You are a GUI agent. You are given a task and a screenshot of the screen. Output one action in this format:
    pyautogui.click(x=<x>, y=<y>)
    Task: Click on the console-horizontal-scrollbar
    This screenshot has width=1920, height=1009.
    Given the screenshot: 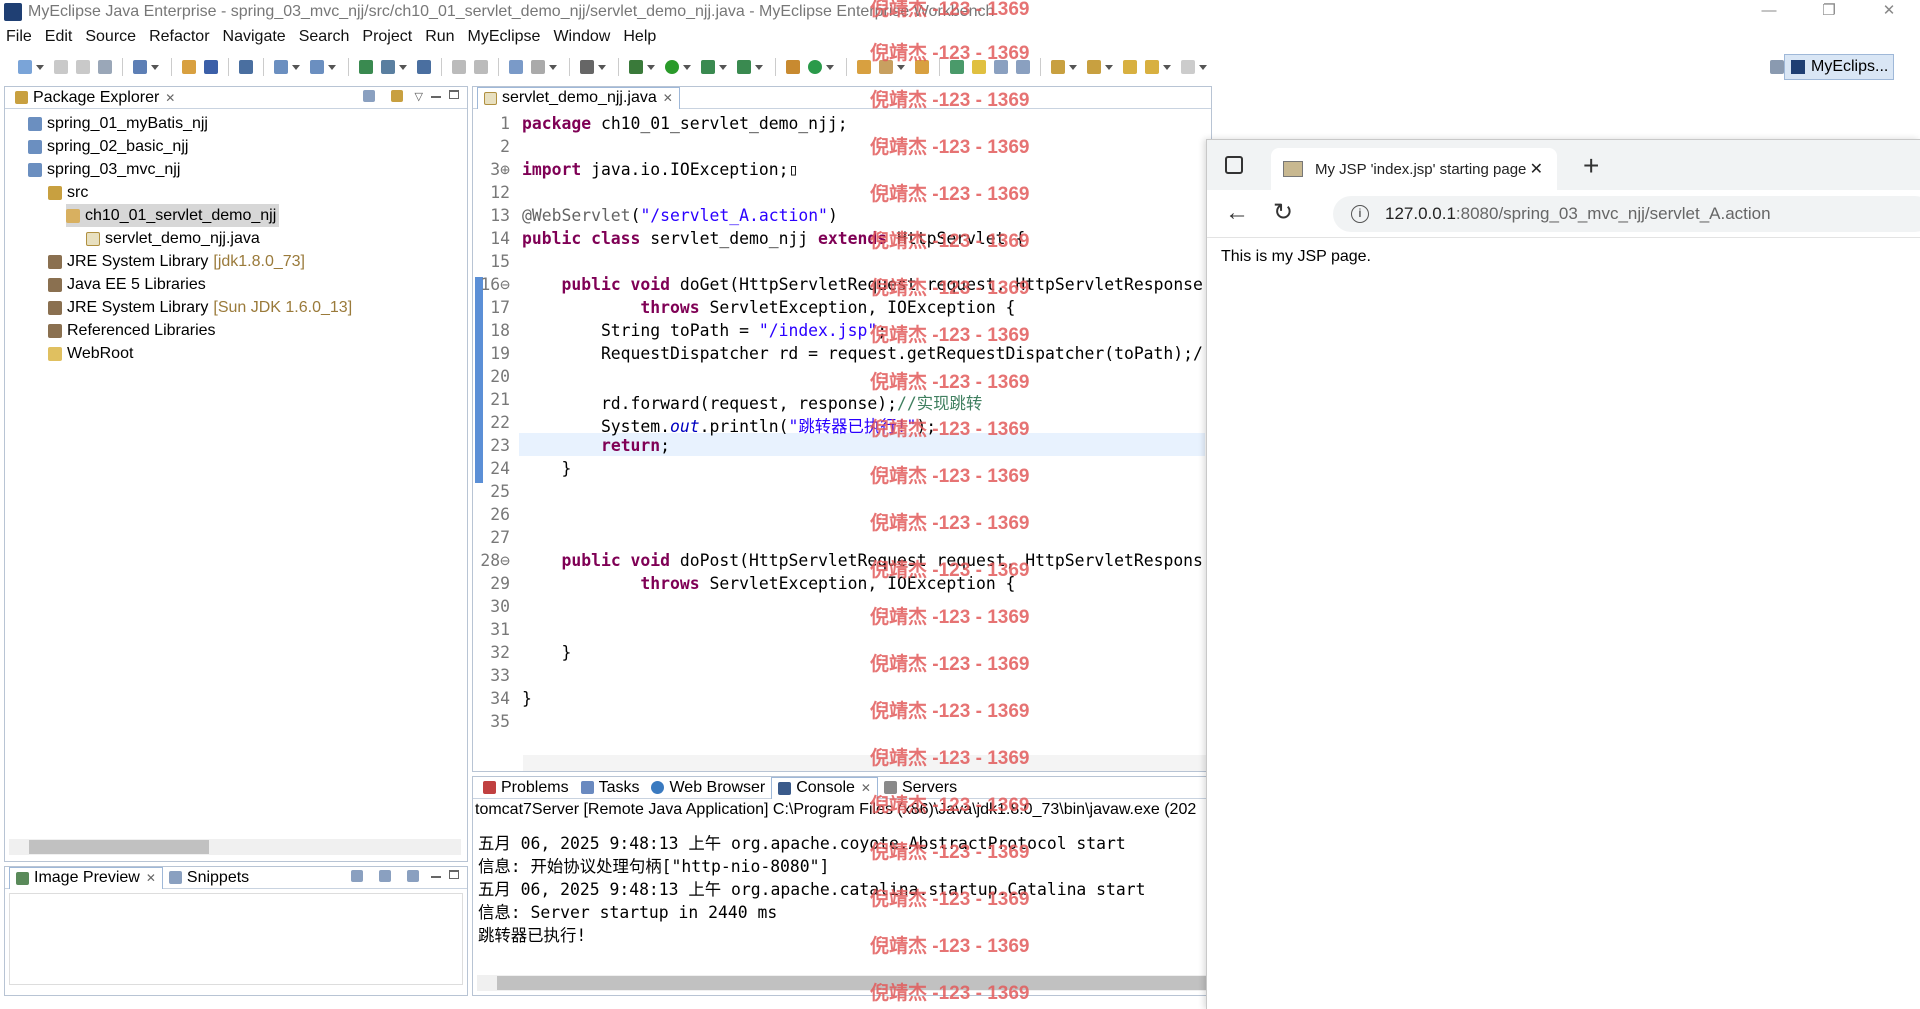 What is the action you would take?
    pyautogui.click(x=843, y=983)
    